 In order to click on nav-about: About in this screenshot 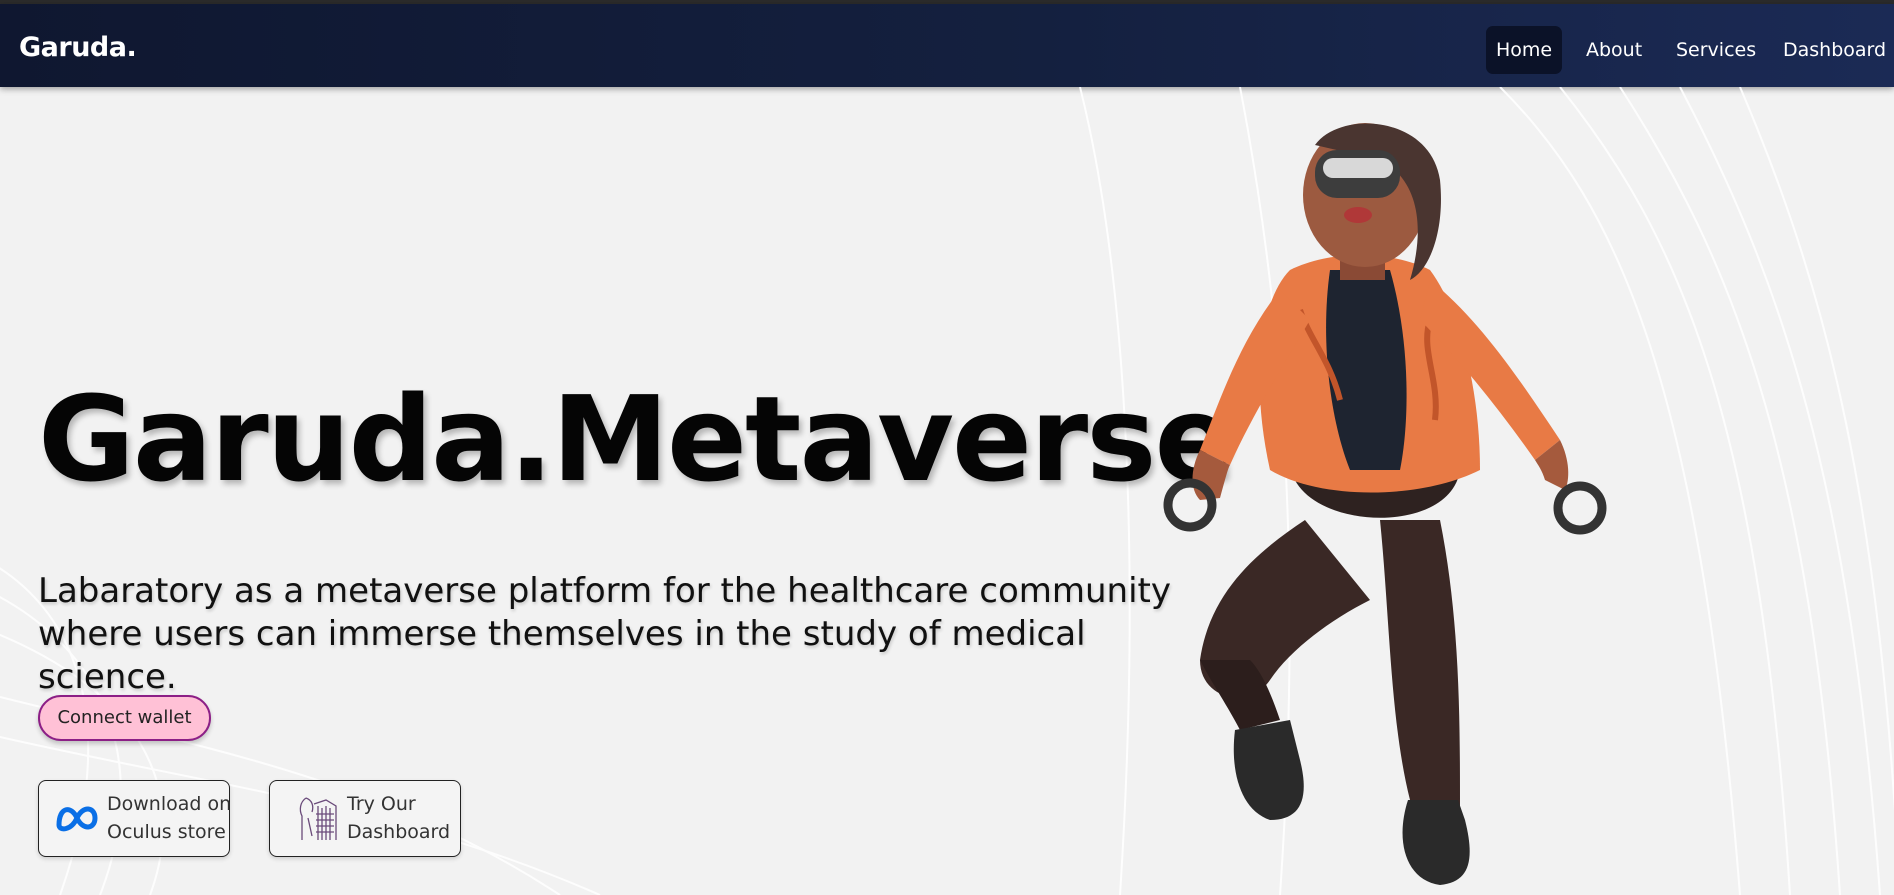, I will do `click(1614, 50)`.